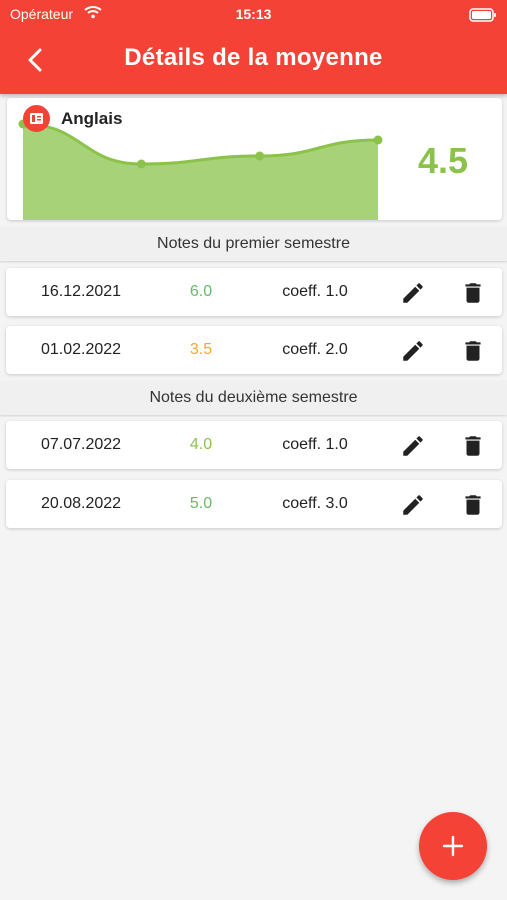 The height and width of the screenshot is (900, 507). I want to click on status-bar: Opérateur 15:13, so click(253, 15).